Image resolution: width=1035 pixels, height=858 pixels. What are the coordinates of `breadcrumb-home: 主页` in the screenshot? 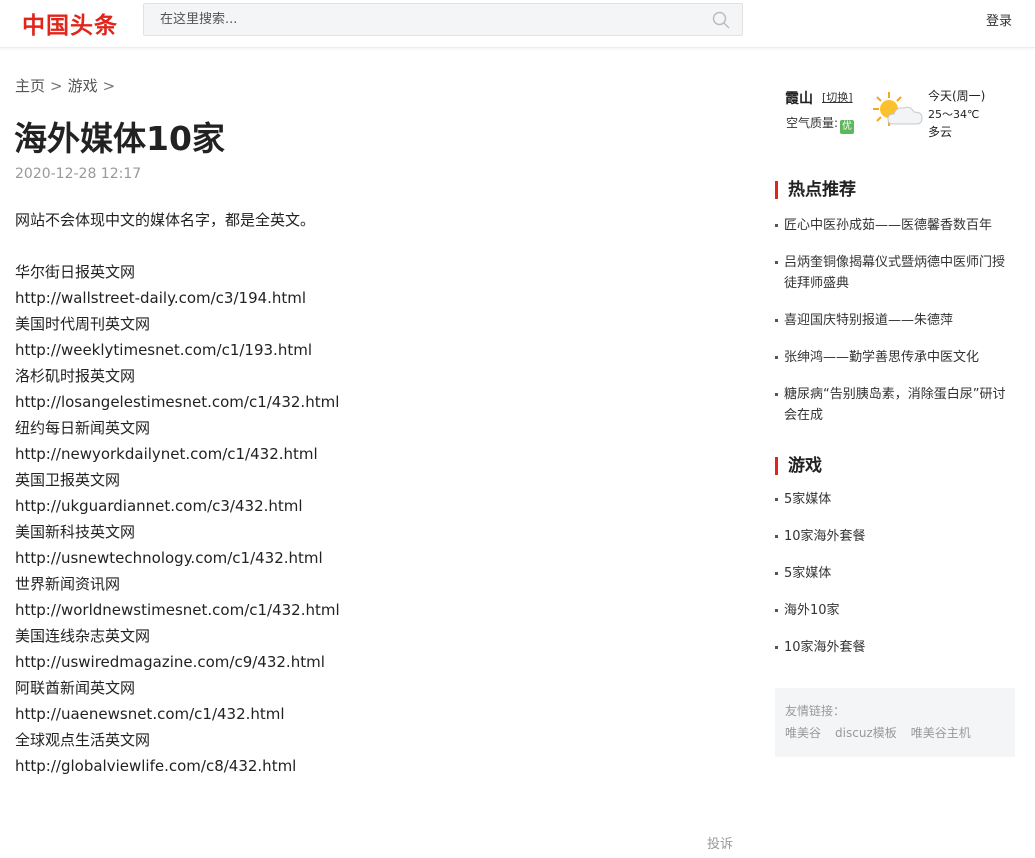 It's located at (30, 86).